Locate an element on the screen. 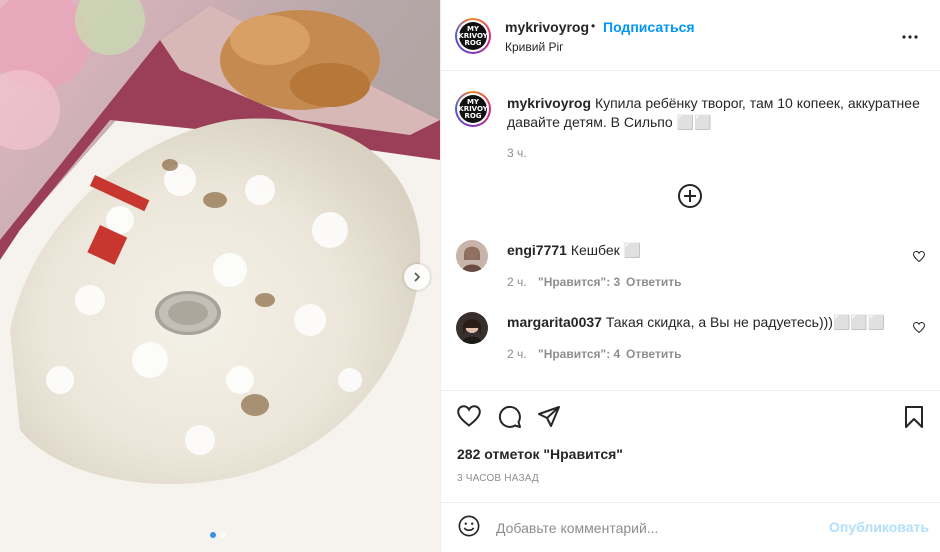  comment-text: Кешбек ⬜ is located at coordinates (606, 250).